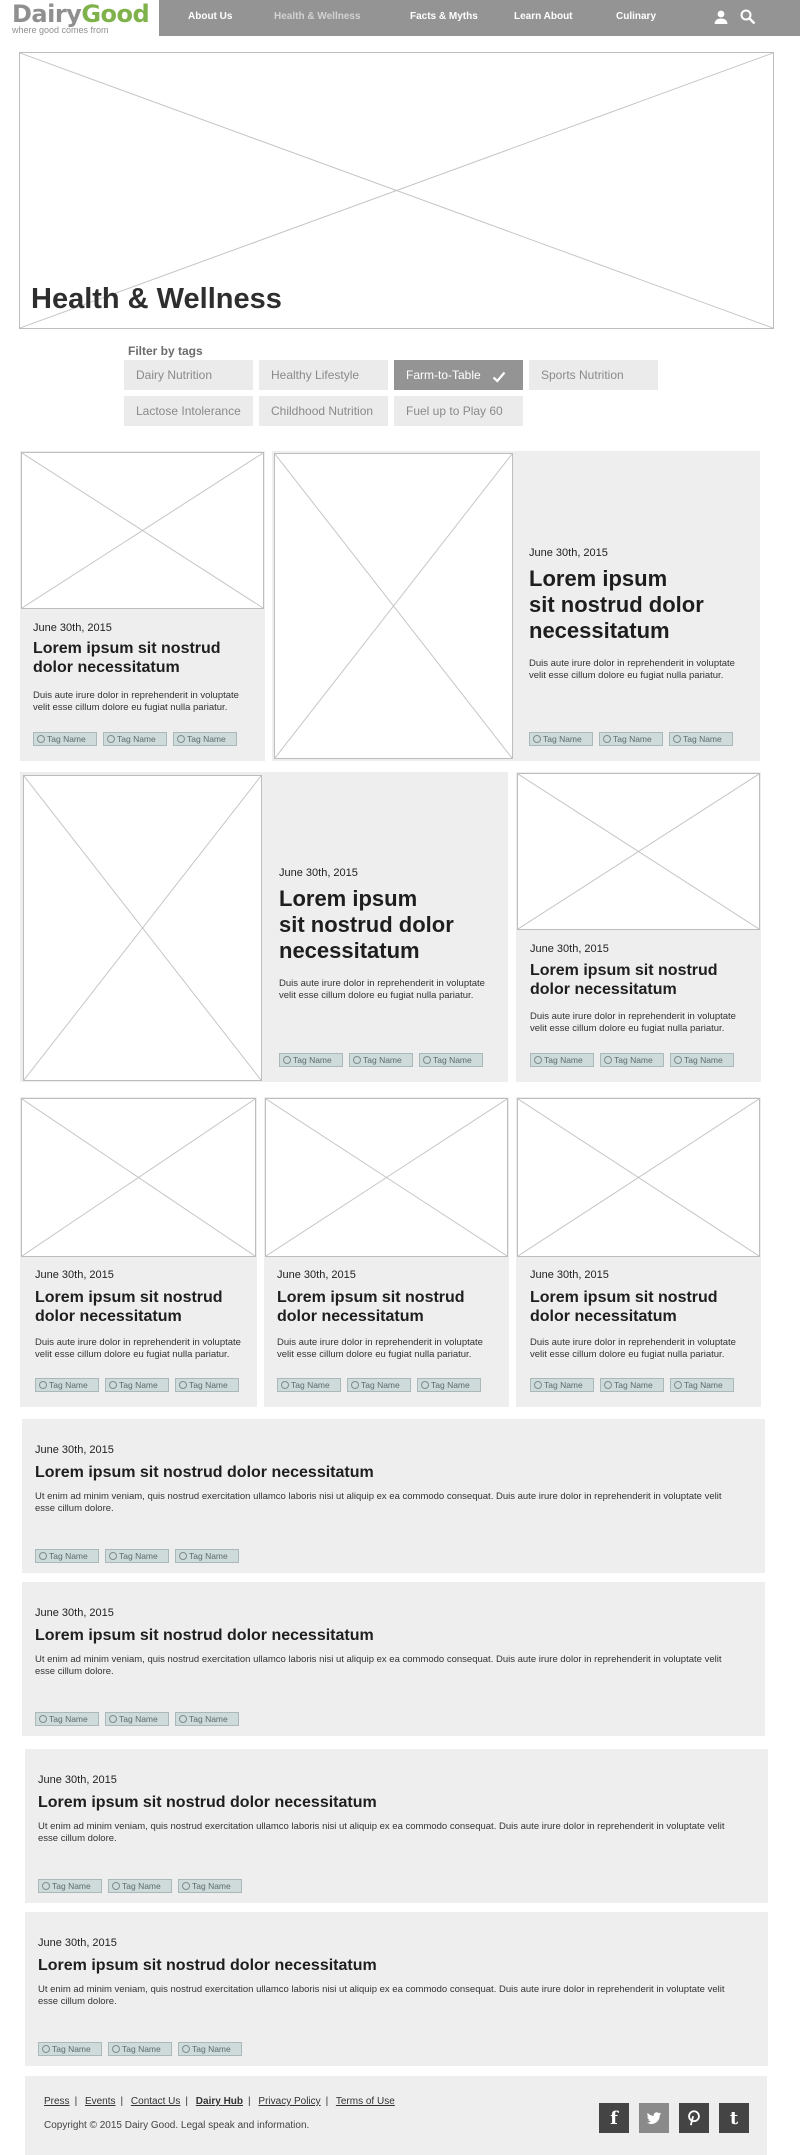 Image resolution: width=800 pixels, height=2155 pixels. I want to click on article-title-line: sit nostrud dolor necessitatum, so click(616, 617).